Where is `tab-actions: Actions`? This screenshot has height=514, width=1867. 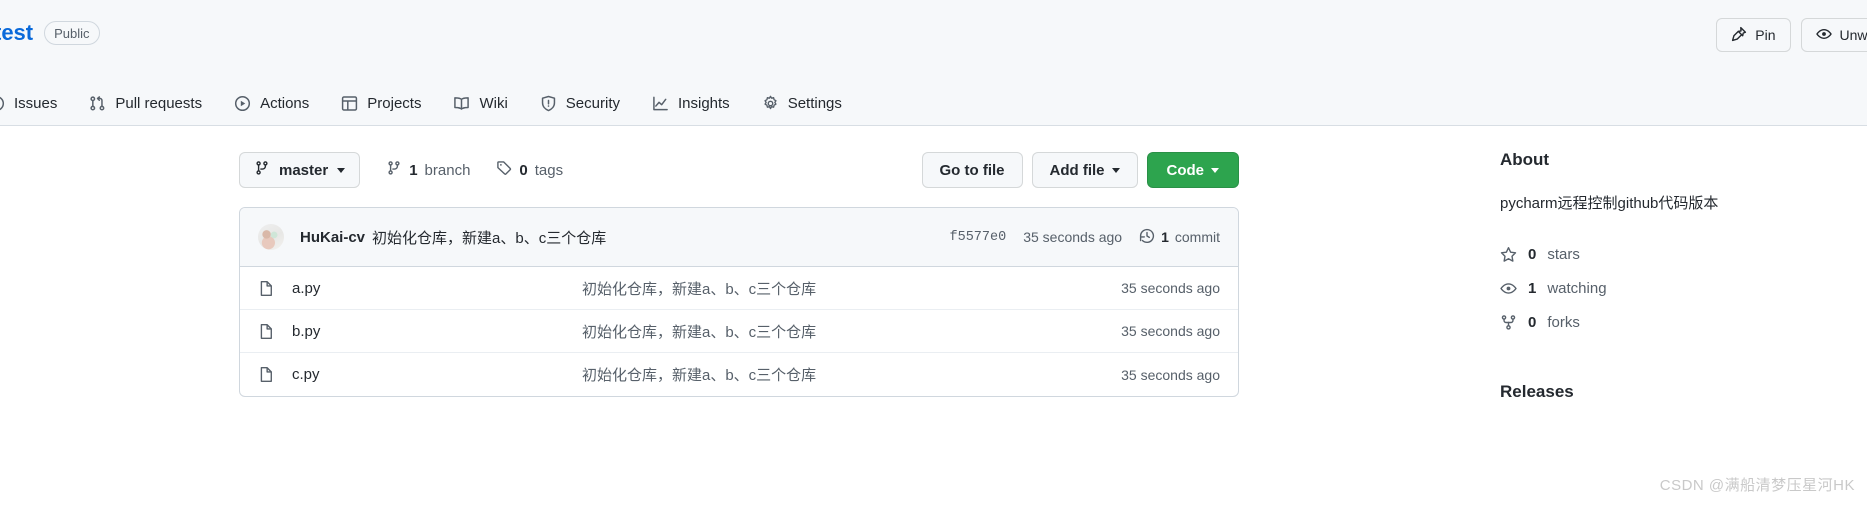 tab-actions: Actions is located at coordinates (271, 103).